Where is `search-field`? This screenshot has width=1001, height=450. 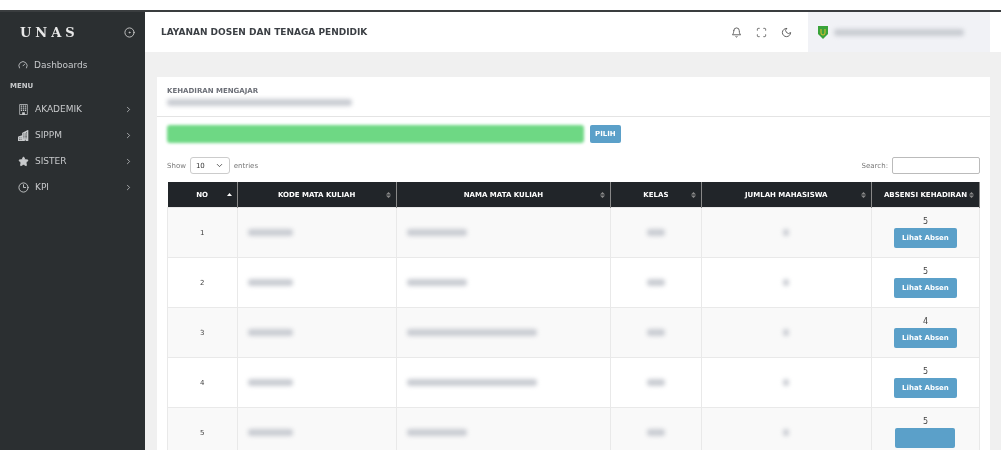 search-field is located at coordinates (936, 165).